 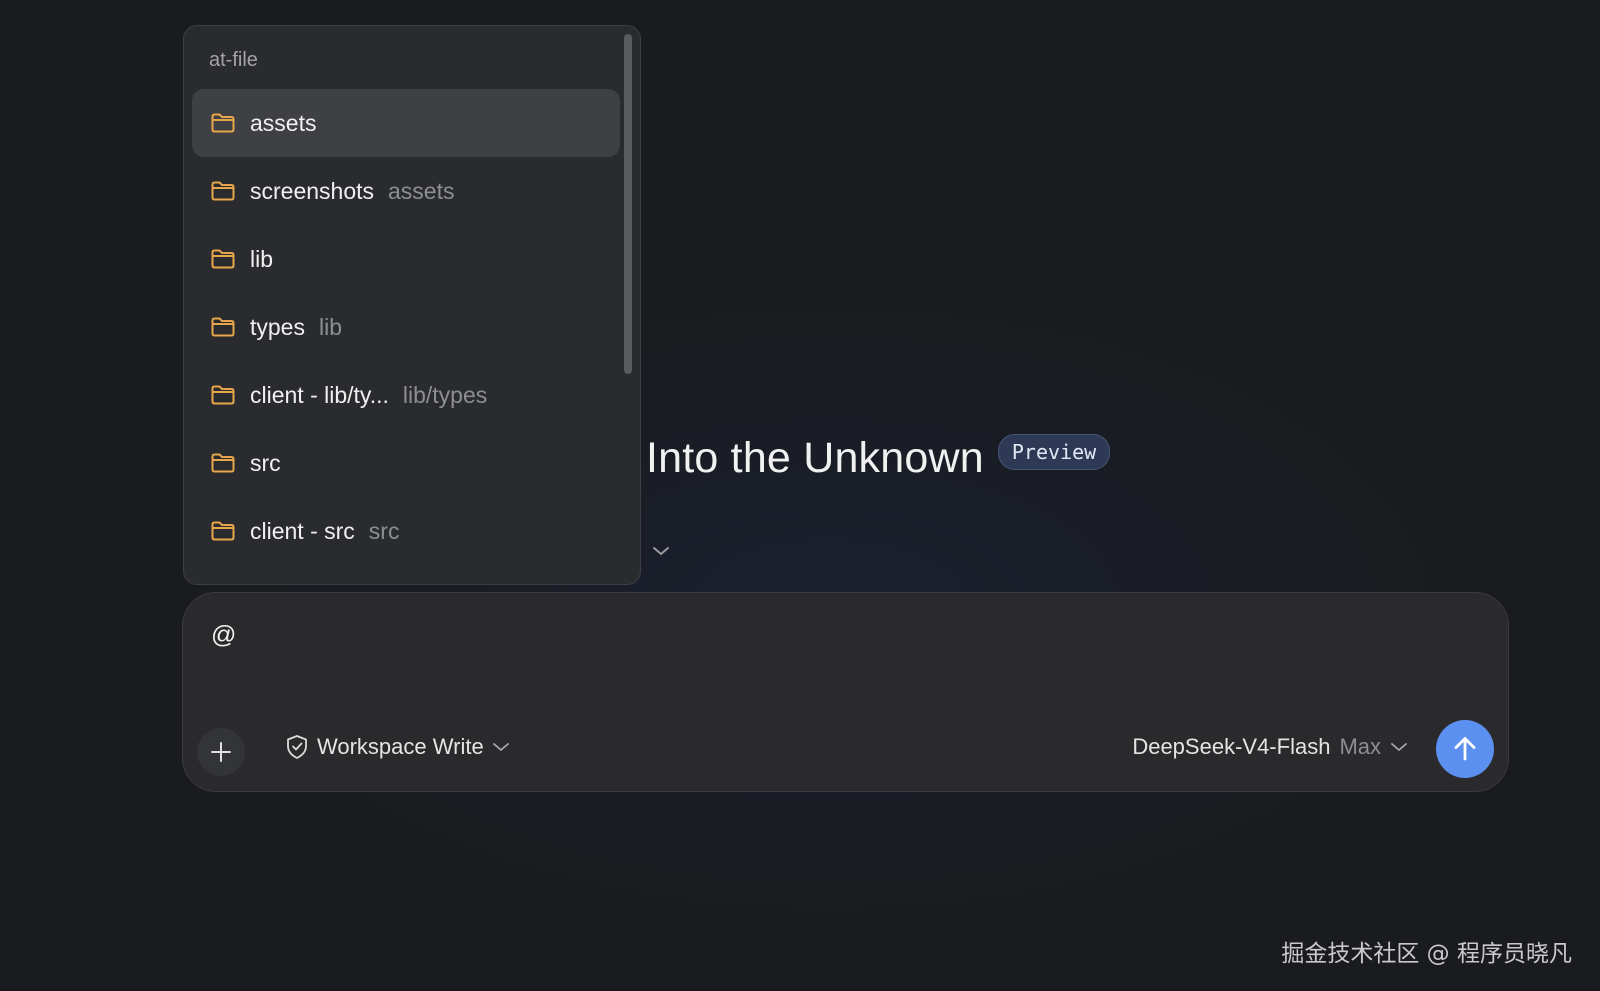 What do you see at coordinates (1360, 746) in the screenshot?
I see `model-effort: Max` at bounding box center [1360, 746].